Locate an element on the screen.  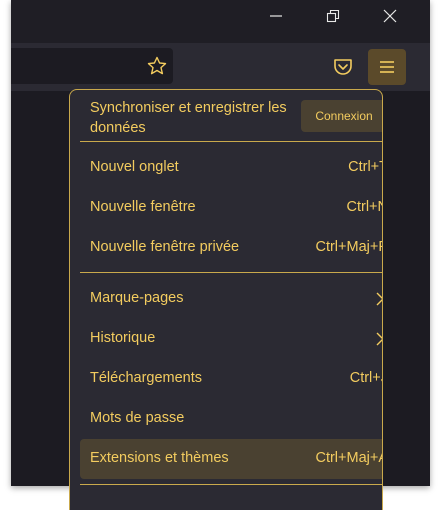
menu-item-nouvelle-fenetre: Nouvelle fenêtre Ctrl+N is located at coordinates (231, 208).